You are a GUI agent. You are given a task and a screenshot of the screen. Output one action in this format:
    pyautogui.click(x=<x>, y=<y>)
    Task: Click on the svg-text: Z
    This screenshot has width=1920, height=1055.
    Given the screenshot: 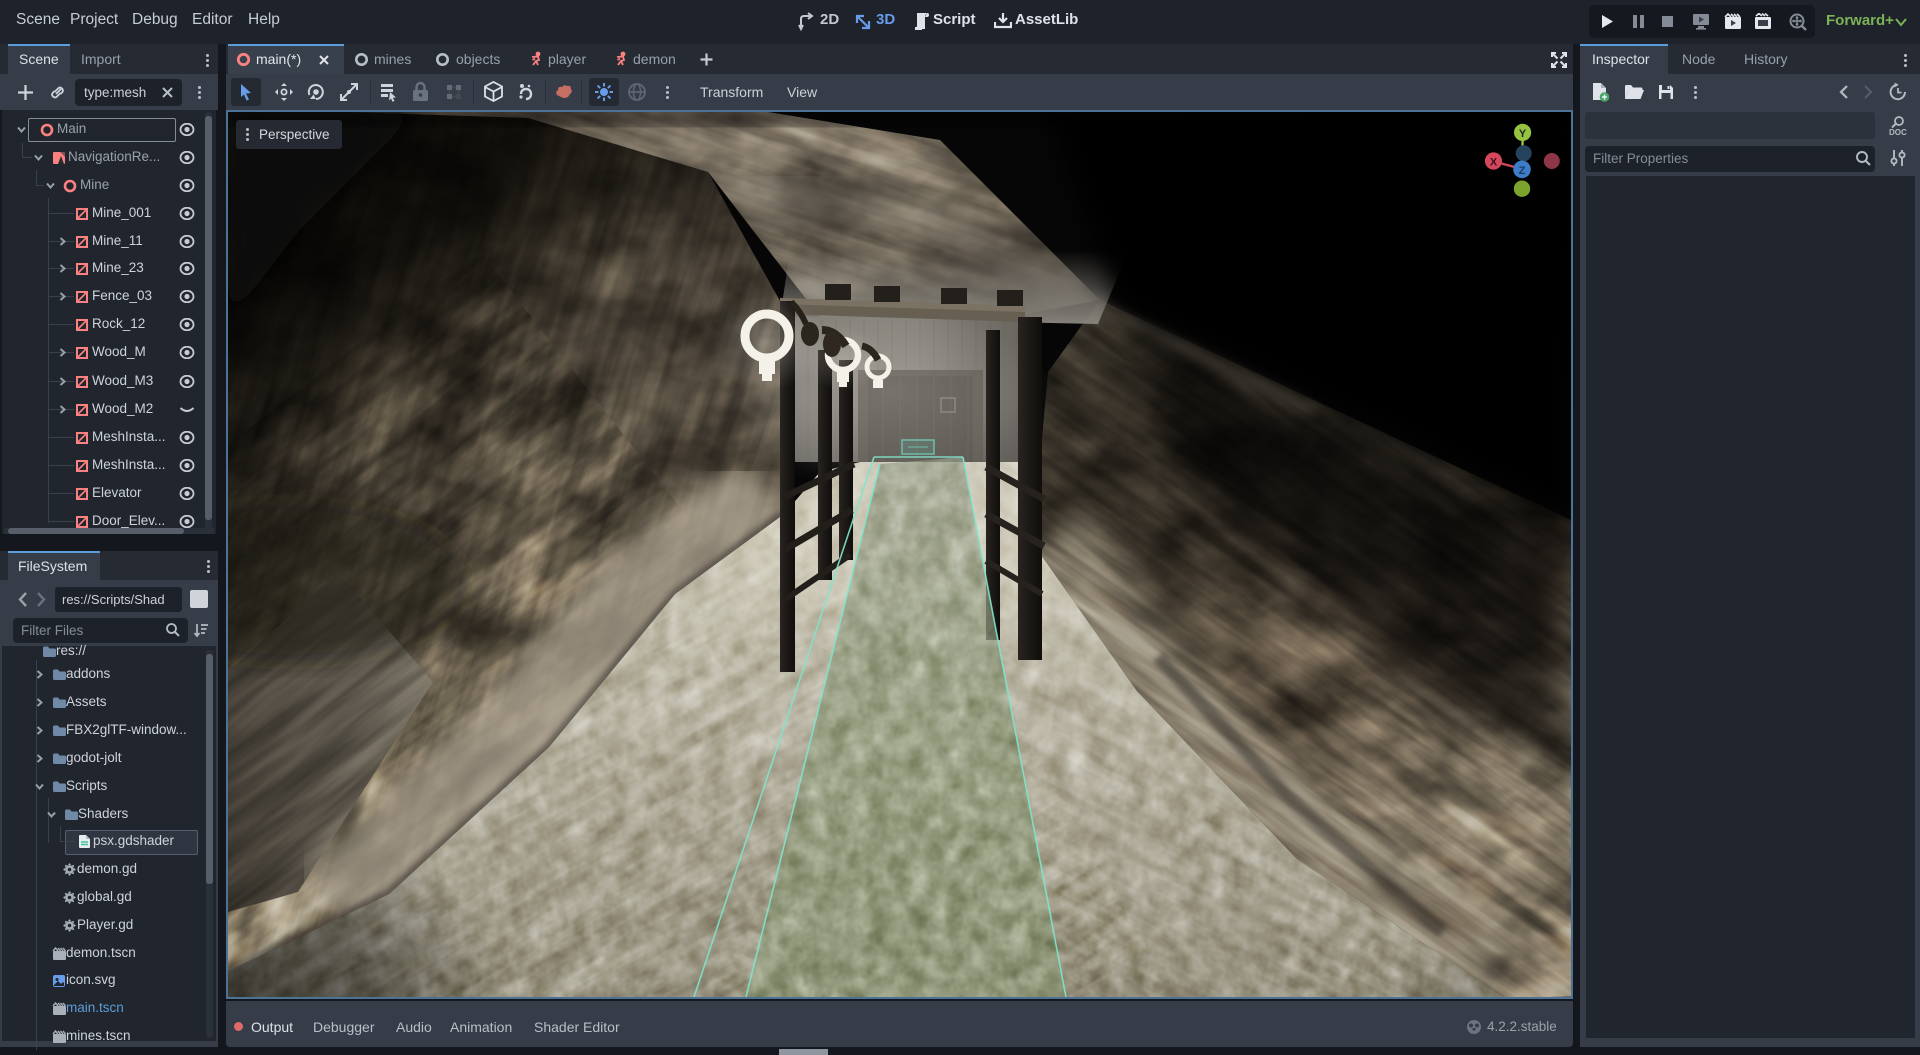 What is the action you would take?
    pyautogui.click(x=1522, y=171)
    